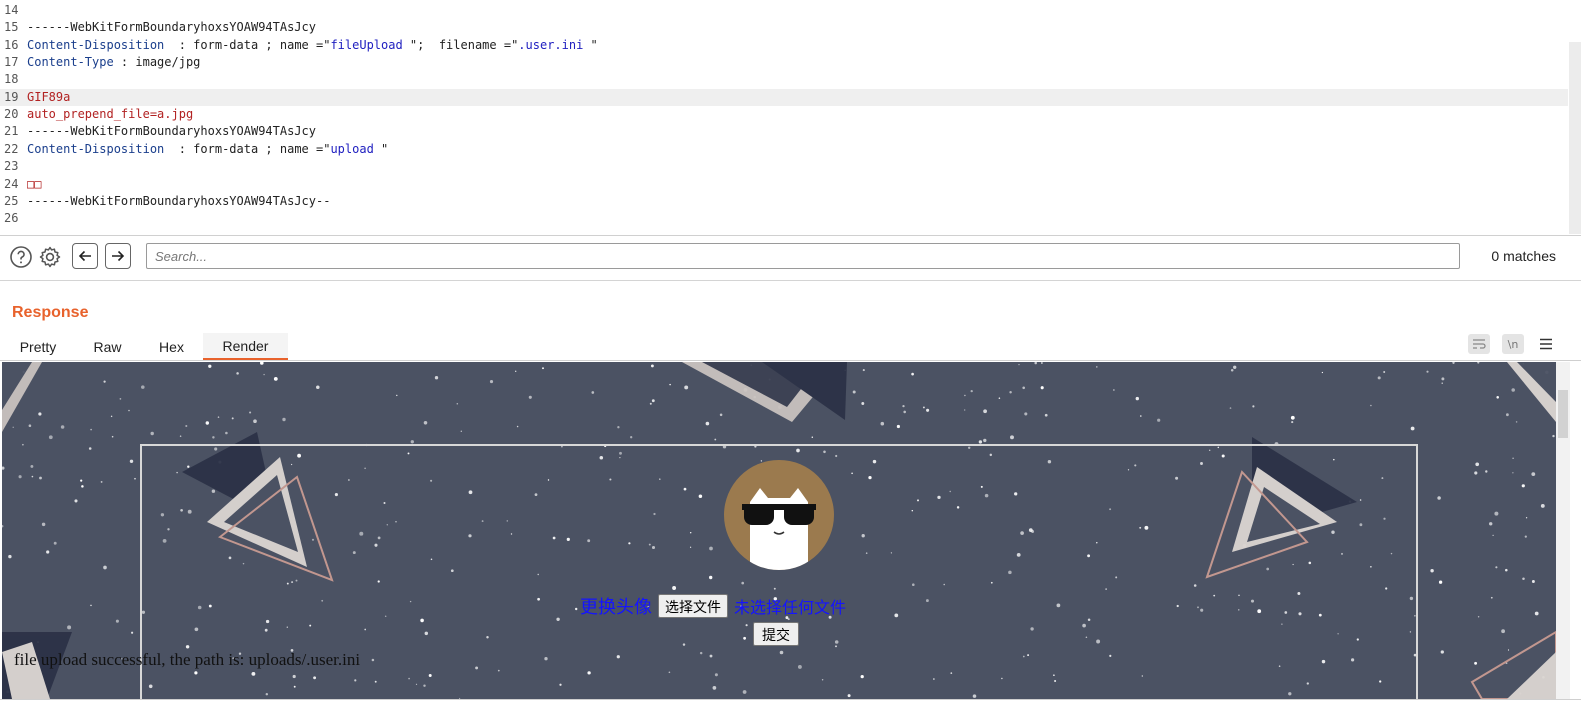 Image resolution: width=1581 pixels, height=710 pixels. Describe the element at coordinates (776, 634) in the screenshot. I see `submit-button: 提交` at that location.